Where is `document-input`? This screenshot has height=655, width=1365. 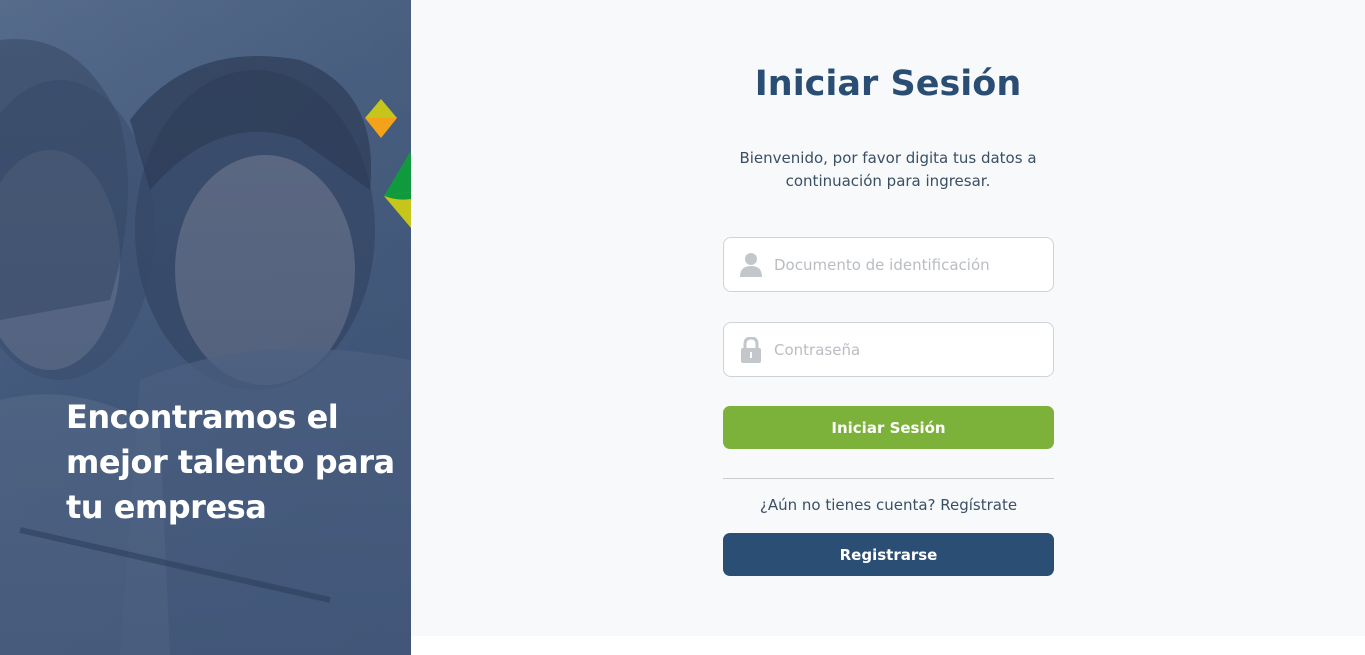
document-input is located at coordinates (913, 264).